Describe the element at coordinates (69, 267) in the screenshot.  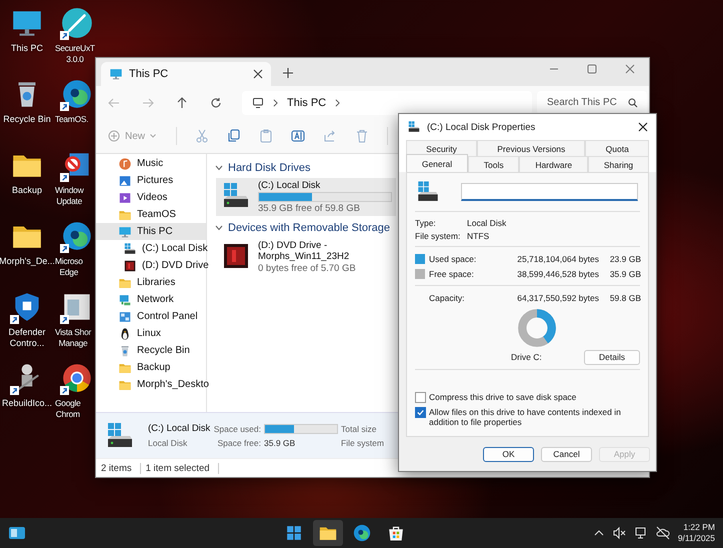
I see `desktop-icon-label: Microso Edge` at that location.